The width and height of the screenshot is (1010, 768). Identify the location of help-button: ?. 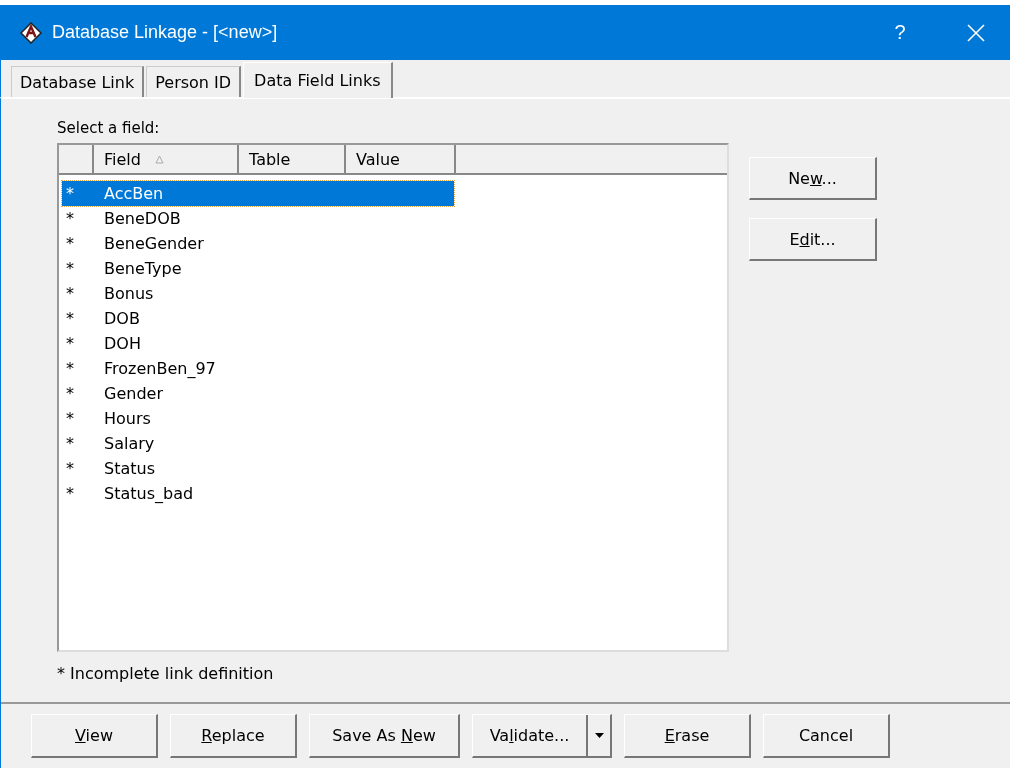
(900, 32).